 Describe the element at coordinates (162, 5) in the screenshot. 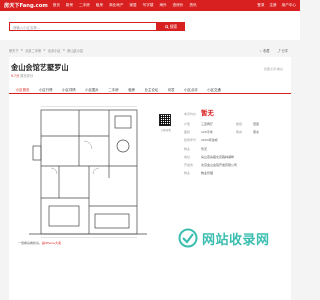

I see `nav-link: 海外` at that location.